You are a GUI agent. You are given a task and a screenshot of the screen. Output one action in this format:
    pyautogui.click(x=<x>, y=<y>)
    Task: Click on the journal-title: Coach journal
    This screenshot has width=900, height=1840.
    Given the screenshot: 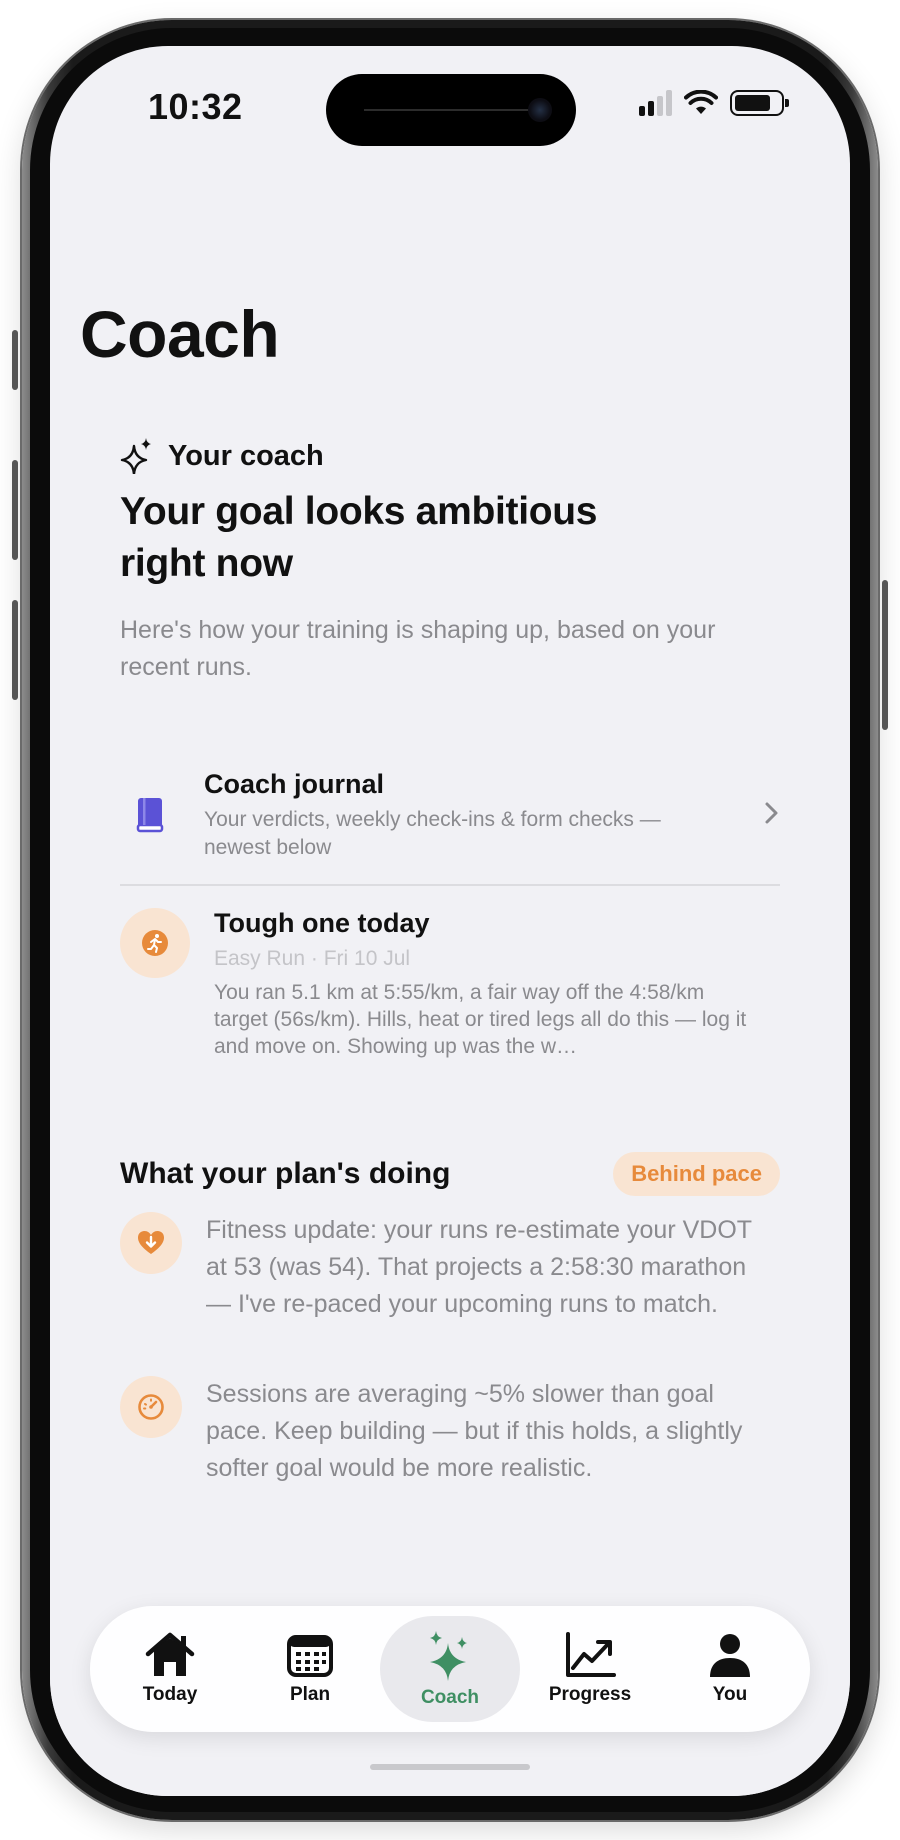 What is the action you would take?
    pyautogui.click(x=294, y=783)
    